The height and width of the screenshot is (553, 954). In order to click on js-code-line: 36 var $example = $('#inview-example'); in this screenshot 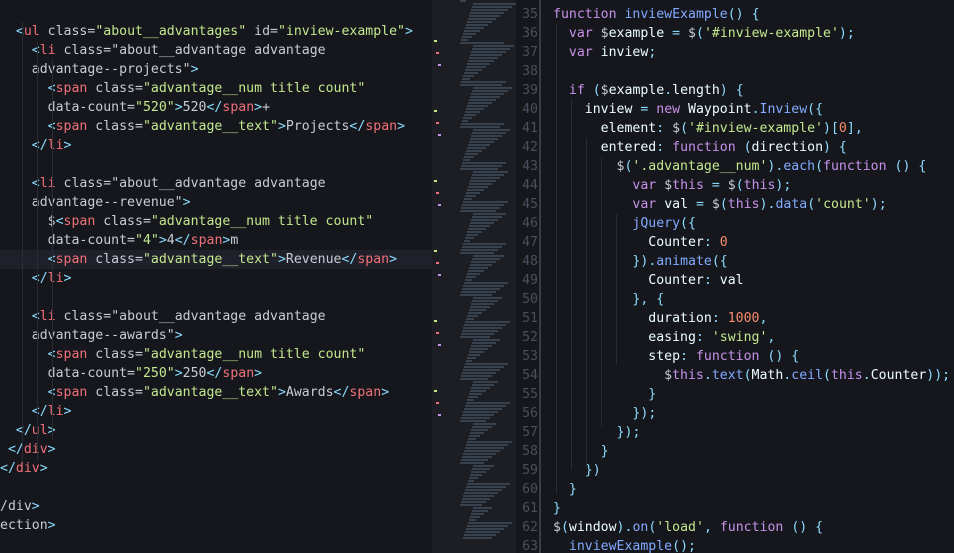, I will do `click(735, 33)`.